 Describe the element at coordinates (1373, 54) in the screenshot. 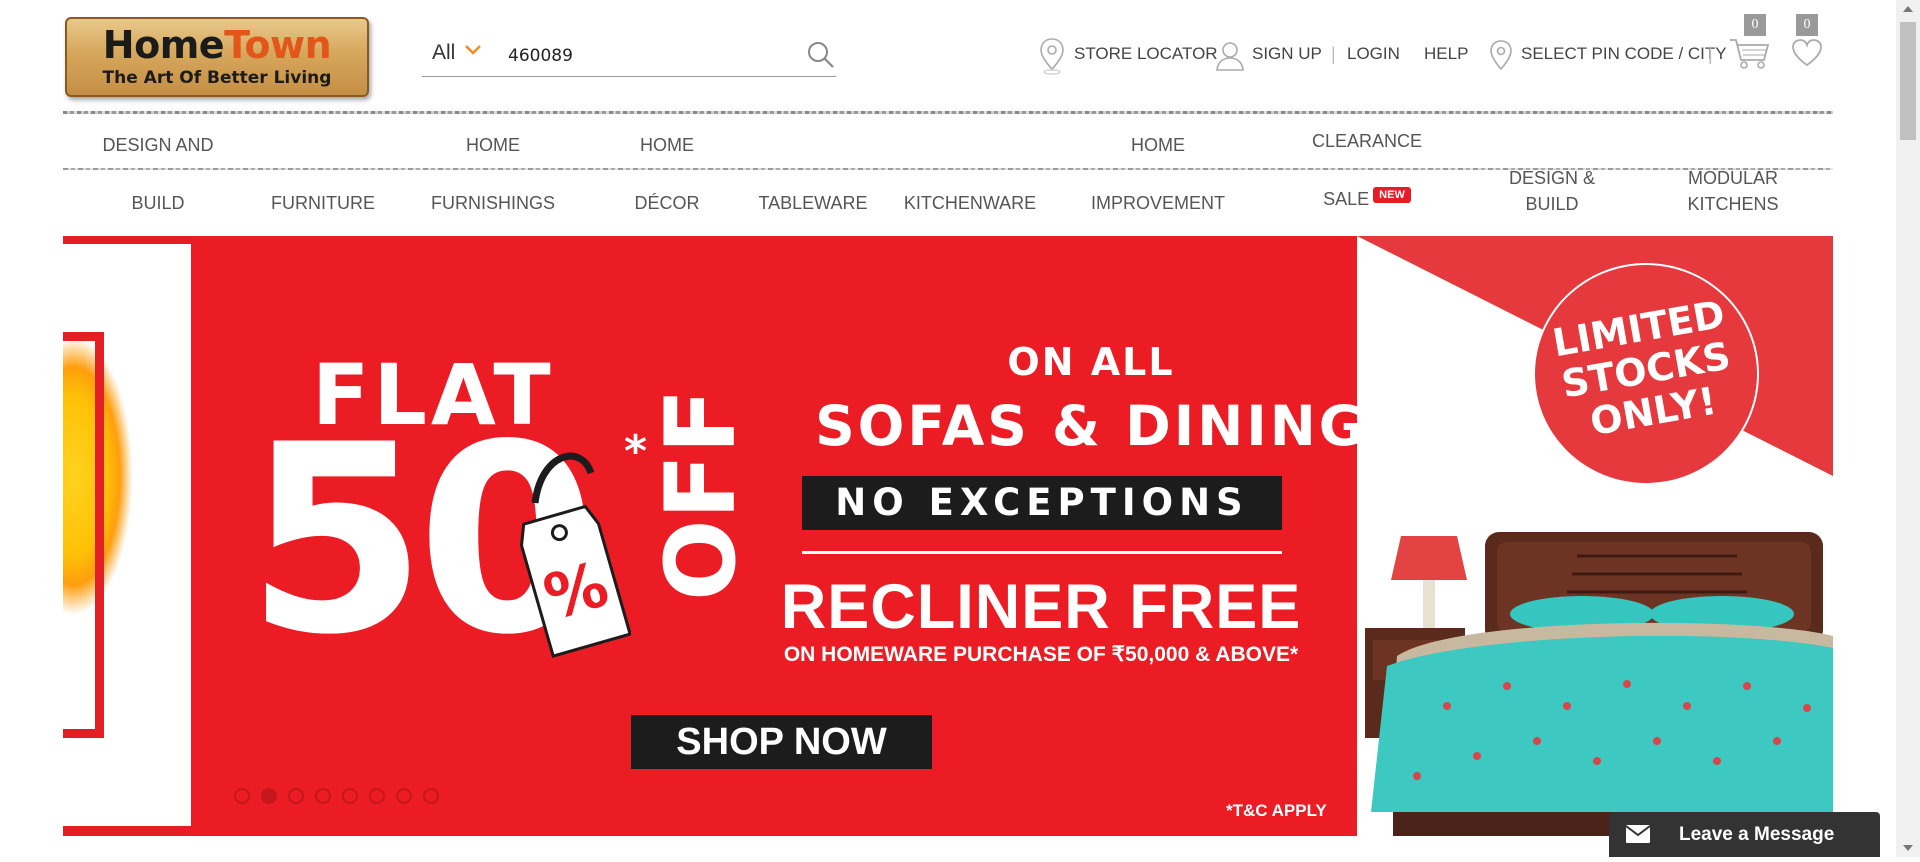

I see `login-link: LOGIN` at that location.